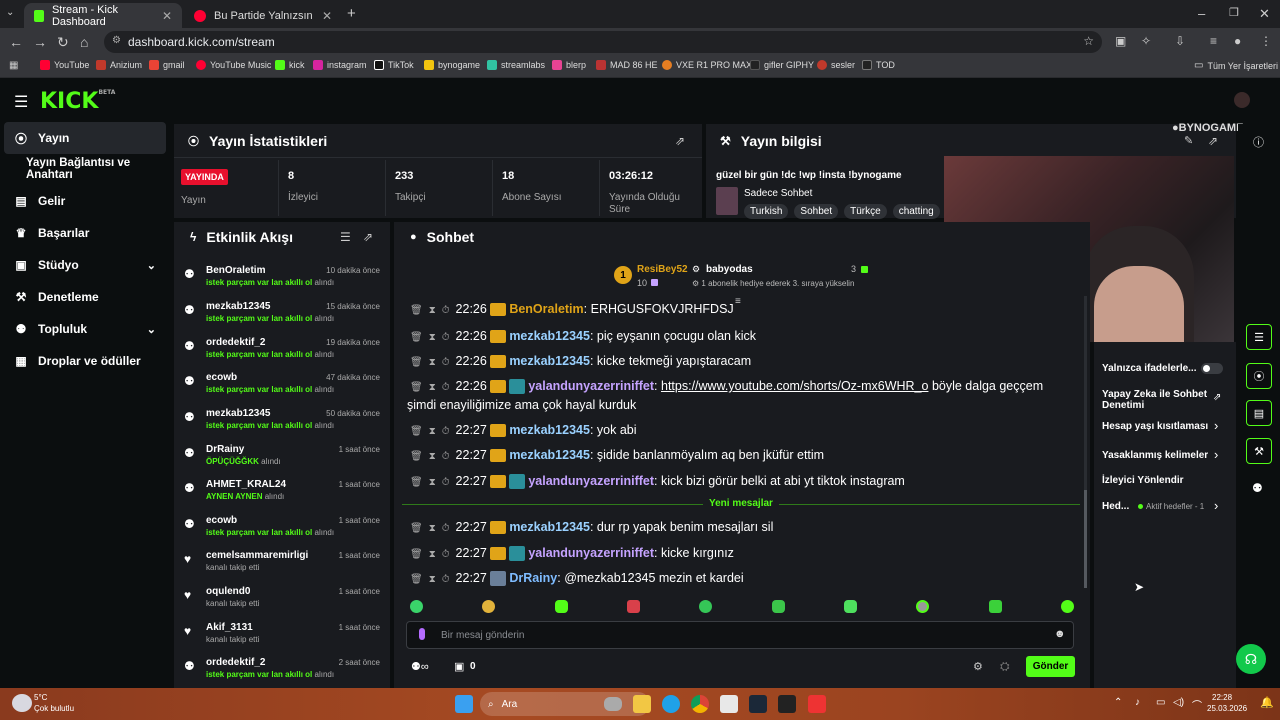 The image size is (1280, 720). What do you see at coordinates (1259, 413) in the screenshot?
I see `rail-bank-icon: ▤` at bounding box center [1259, 413].